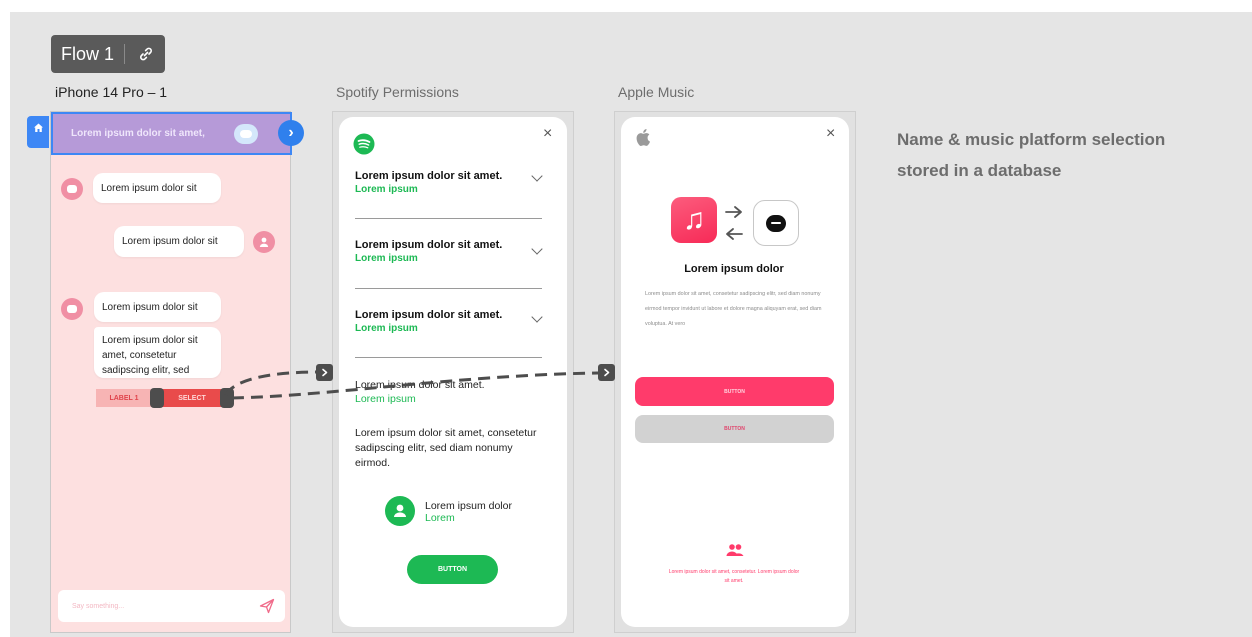  I want to click on music-note-icon: ♫, so click(694, 220).